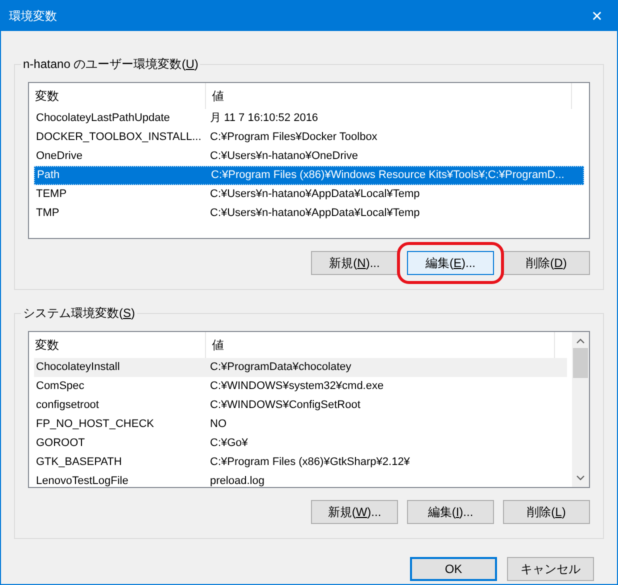  Describe the element at coordinates (296, 386) in the screenshot. I see `variable-value: C:¥WINDOWS¥system32¥cmd.exe` at that location.